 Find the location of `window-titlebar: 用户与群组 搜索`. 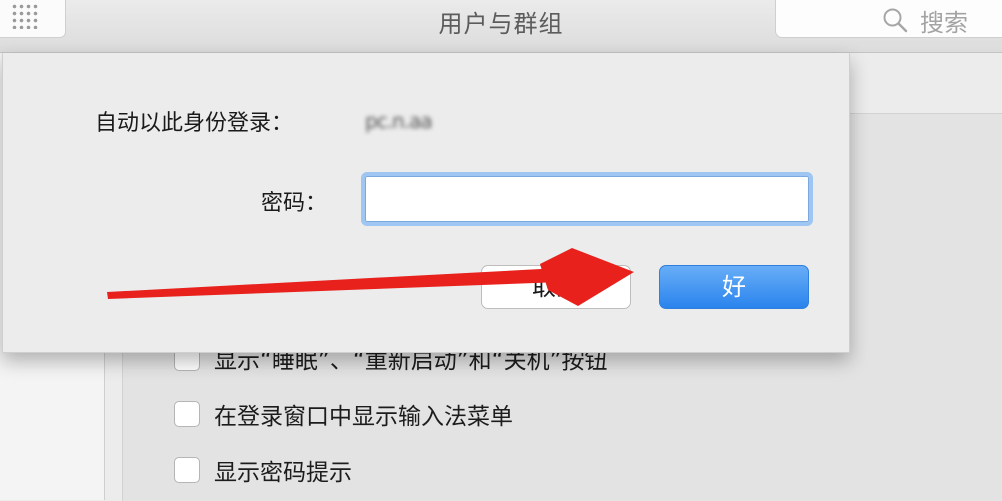

window-titlebar: 用户与群组 搜索 is located at coordinates (501, 26).